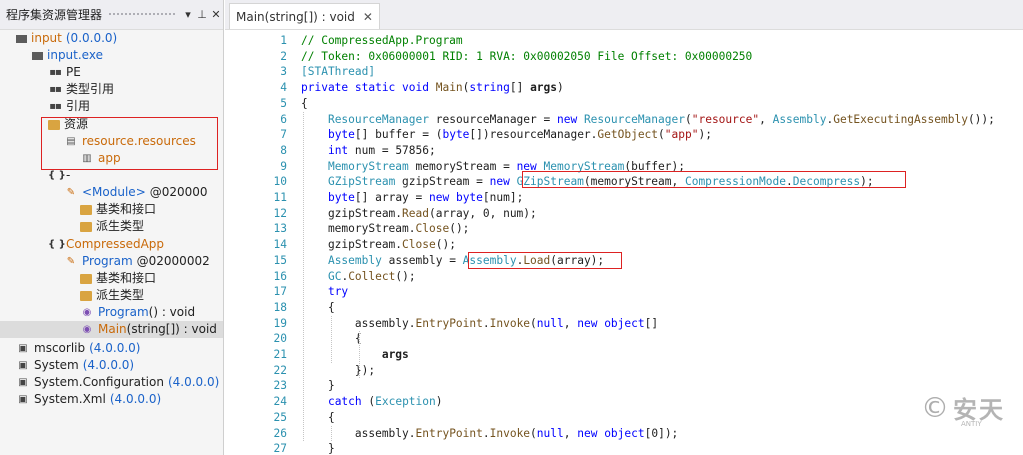  I want to click on code-token: (memoryStream,, so click(634, 182).